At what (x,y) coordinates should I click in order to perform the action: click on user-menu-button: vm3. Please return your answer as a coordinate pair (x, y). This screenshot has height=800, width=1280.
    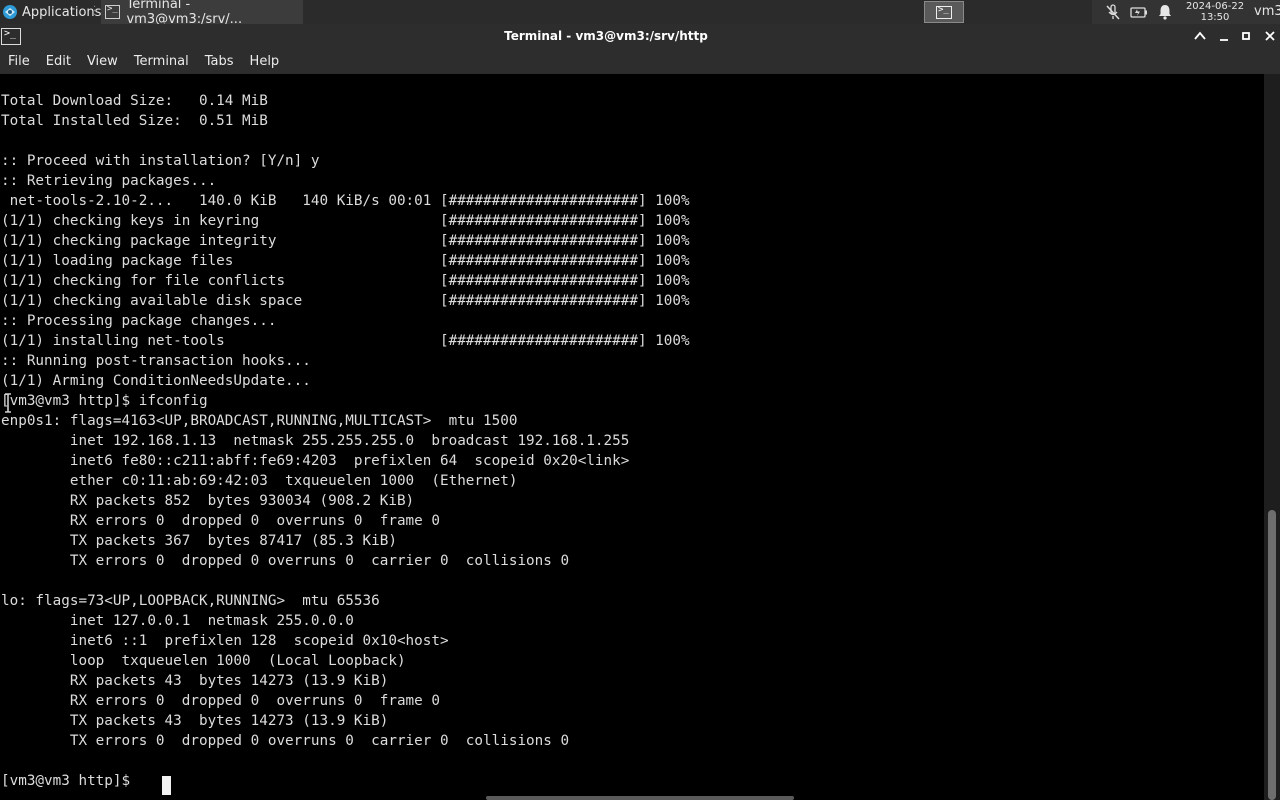
    Looking at the image, I should click on (1267, 11).